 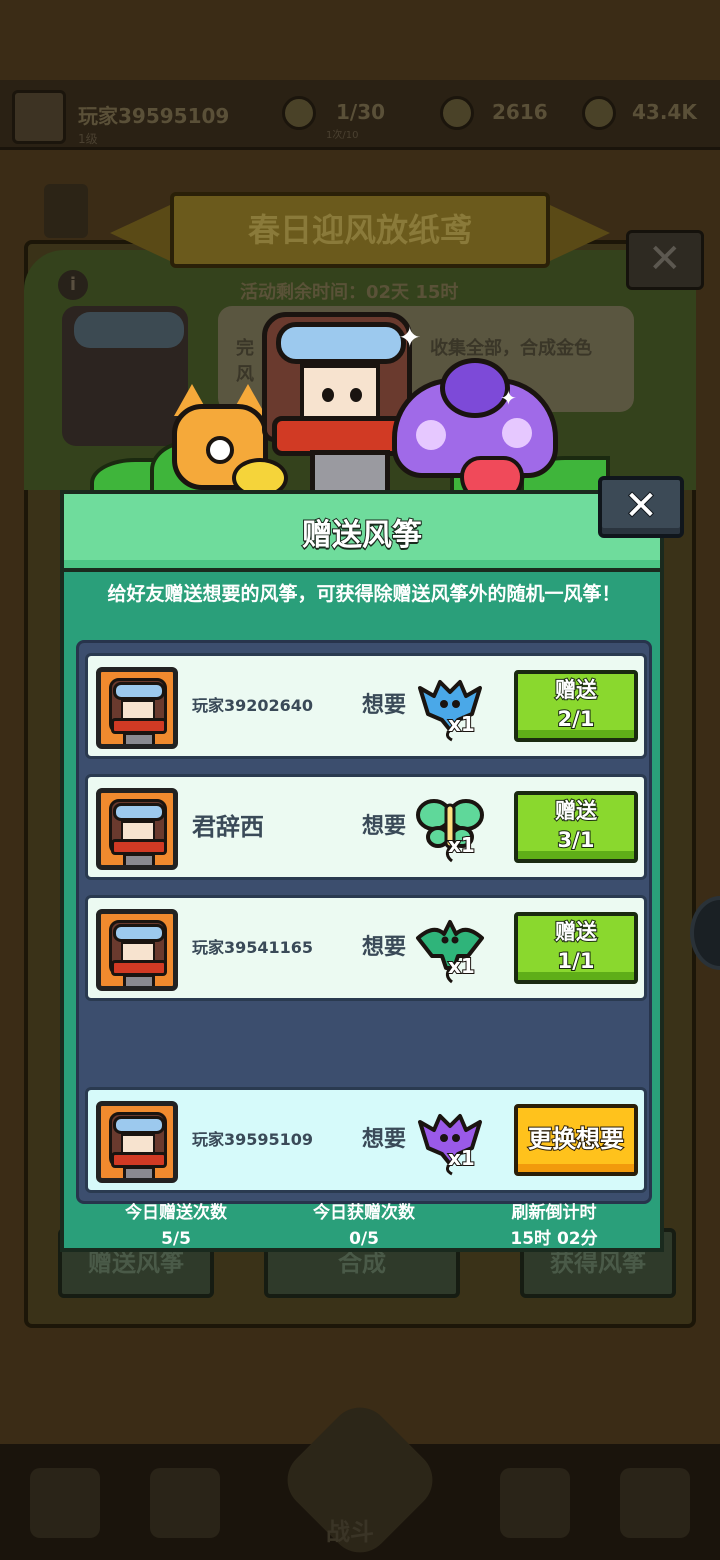 I want to click on friend-row: 君辞西 想要 x1 赠送 3/1, so click(x=366, y=827).